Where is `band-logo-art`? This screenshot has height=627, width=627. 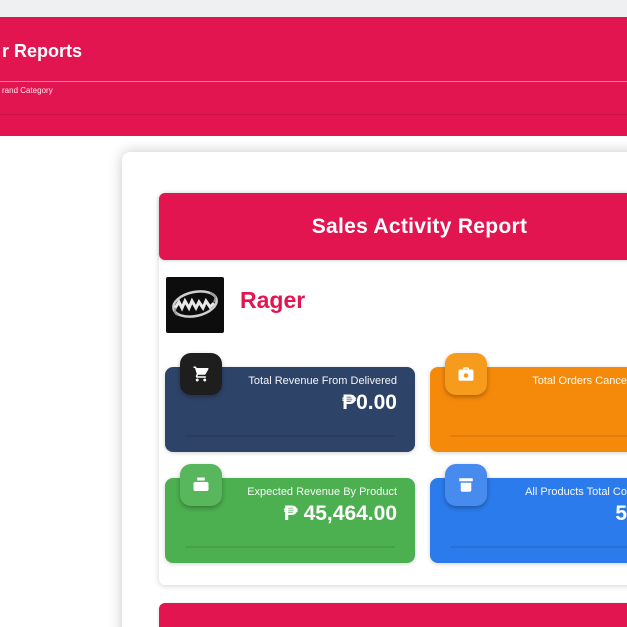
band-logo-art is located at coordinates (195, 304).